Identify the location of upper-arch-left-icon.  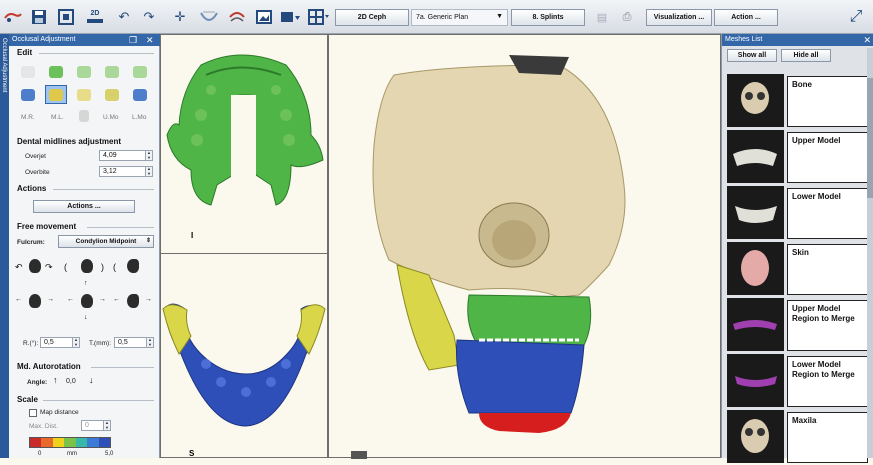
(84, 72).